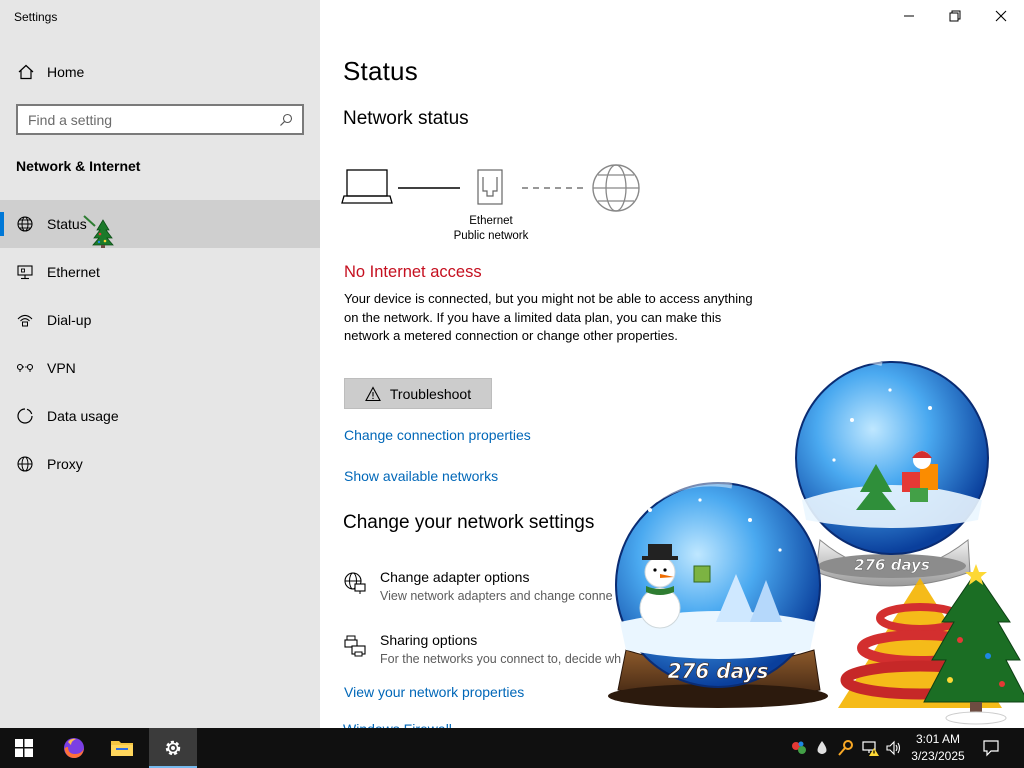 Image resolution: width=1024 pixels, height=768 pixels. I want to click on ethernet-icon, so click(25, 272).